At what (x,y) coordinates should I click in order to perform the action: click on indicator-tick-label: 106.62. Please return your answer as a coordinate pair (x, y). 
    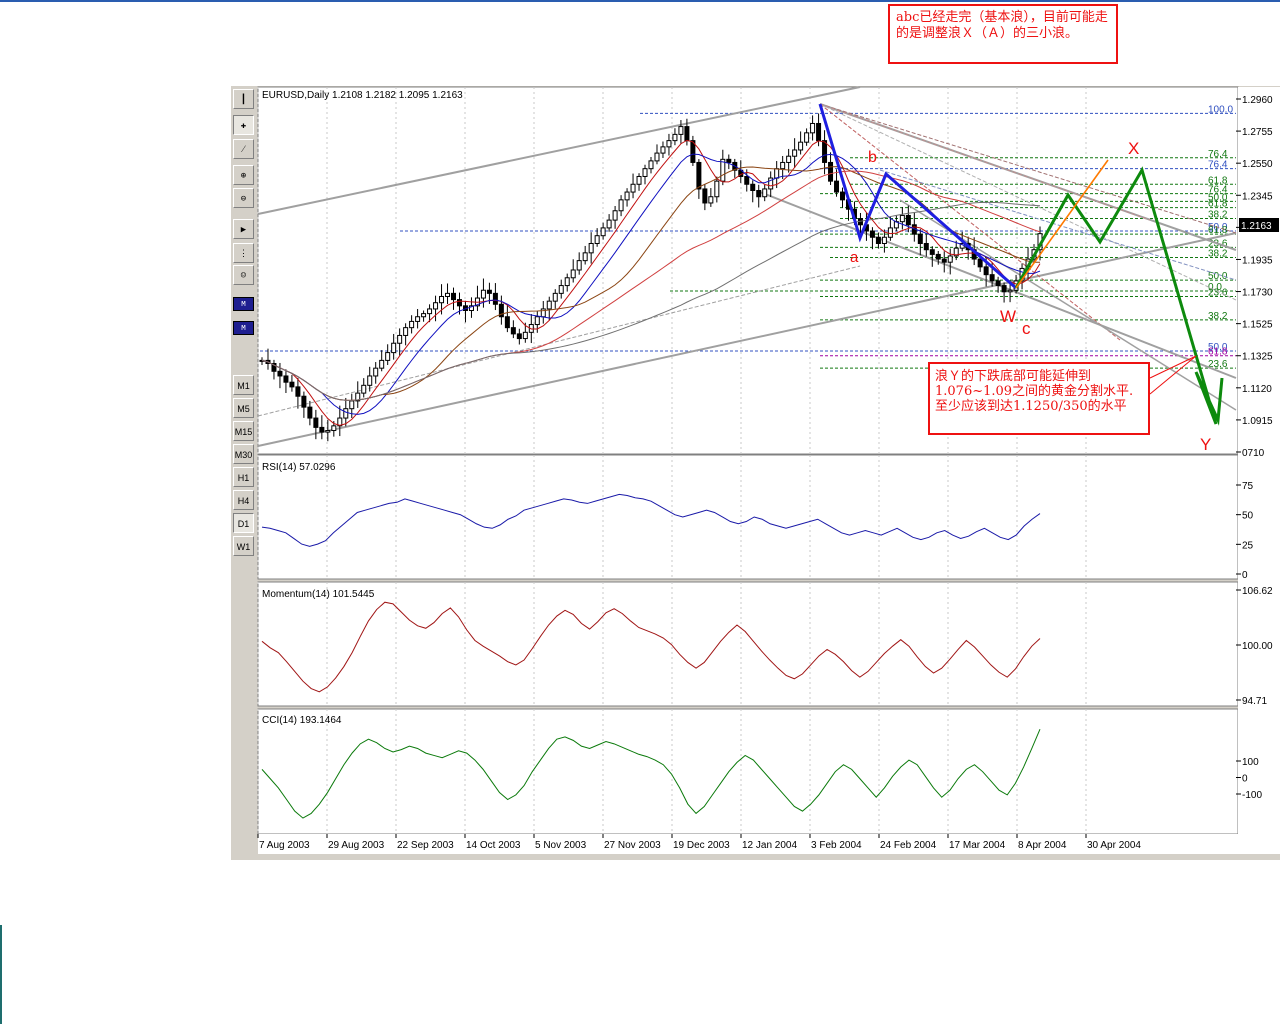
    Looking at the image, I should click on (1257, 591).